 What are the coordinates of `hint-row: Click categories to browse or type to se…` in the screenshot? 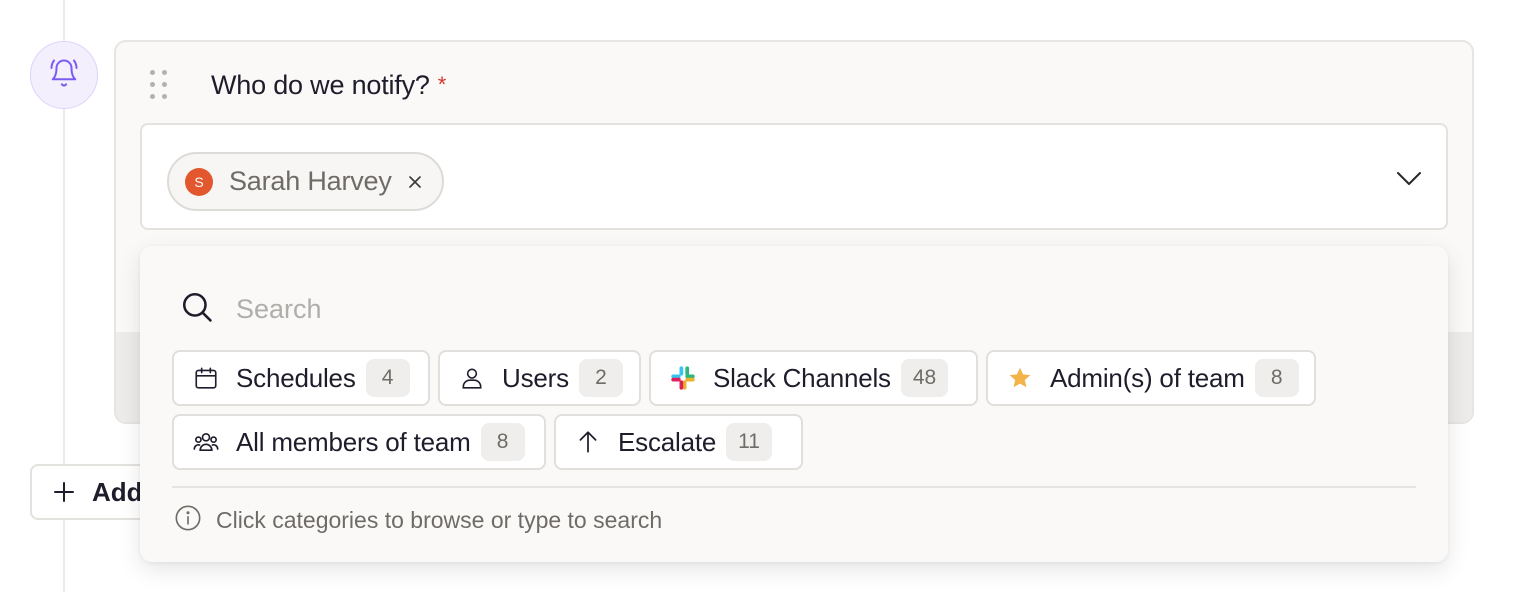 It's located at (418, 520).